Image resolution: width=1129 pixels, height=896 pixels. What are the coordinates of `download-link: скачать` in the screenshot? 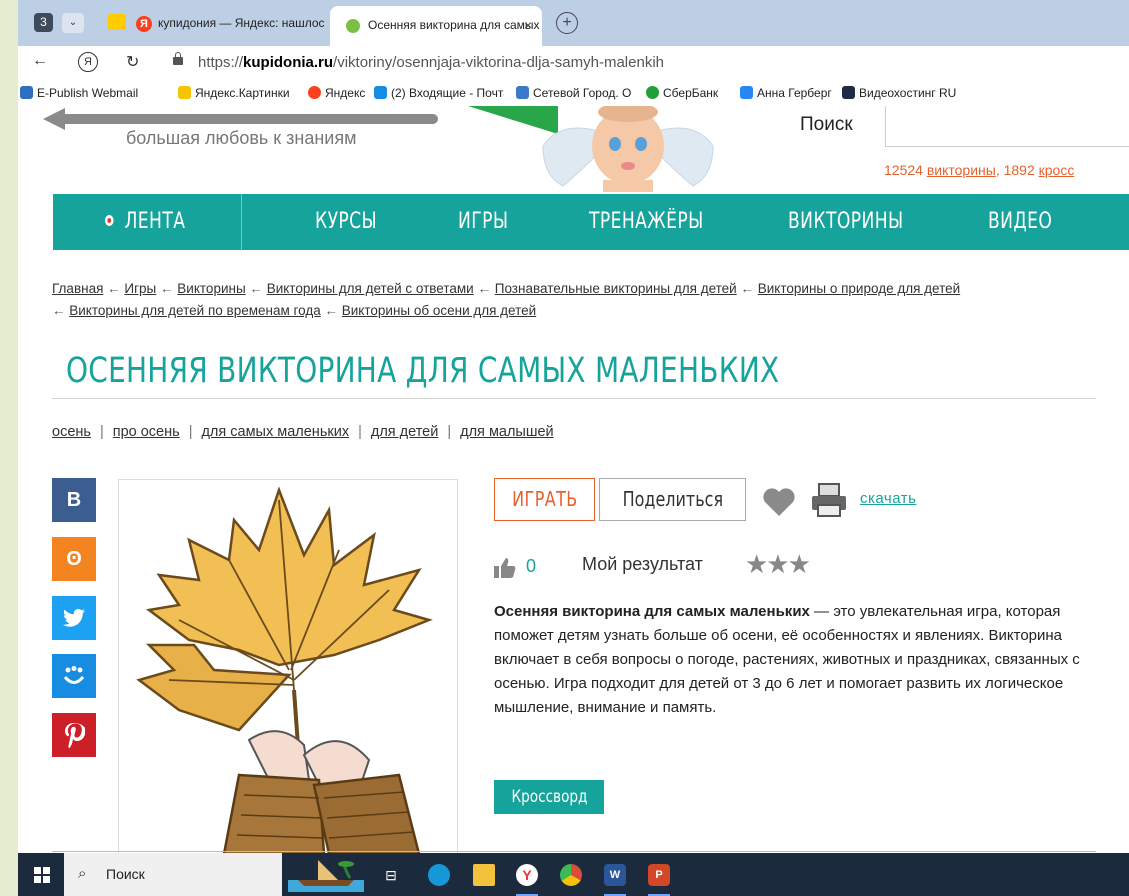 It's located at (888, 498).